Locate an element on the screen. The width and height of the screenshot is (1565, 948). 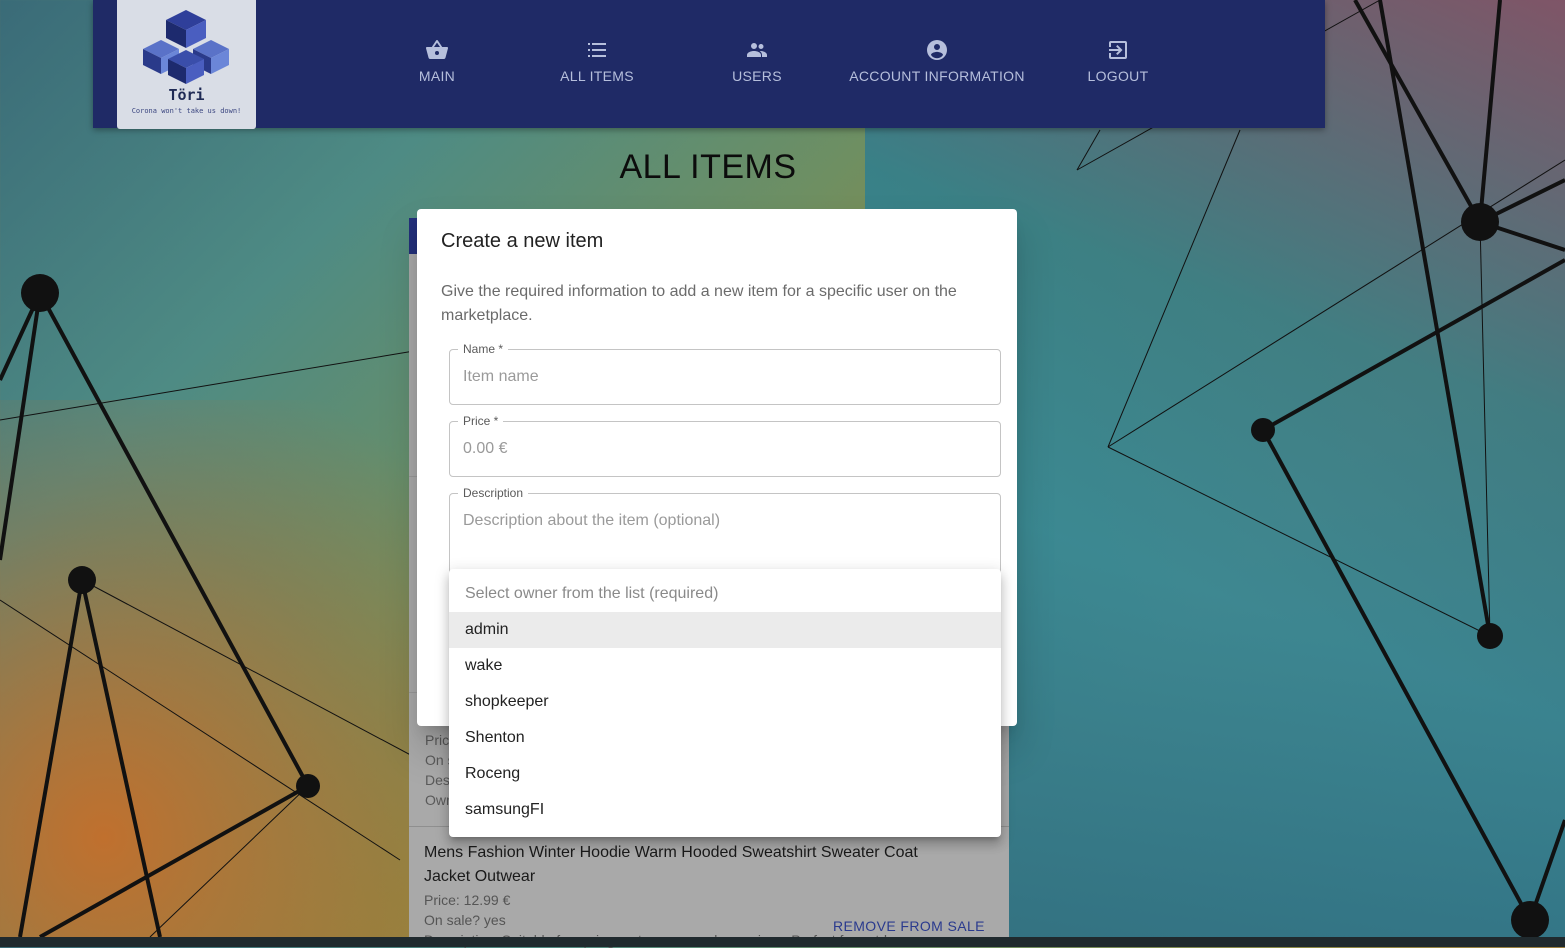
logo: Töri Corona won't take us down! is located at coordinates (186, 64).